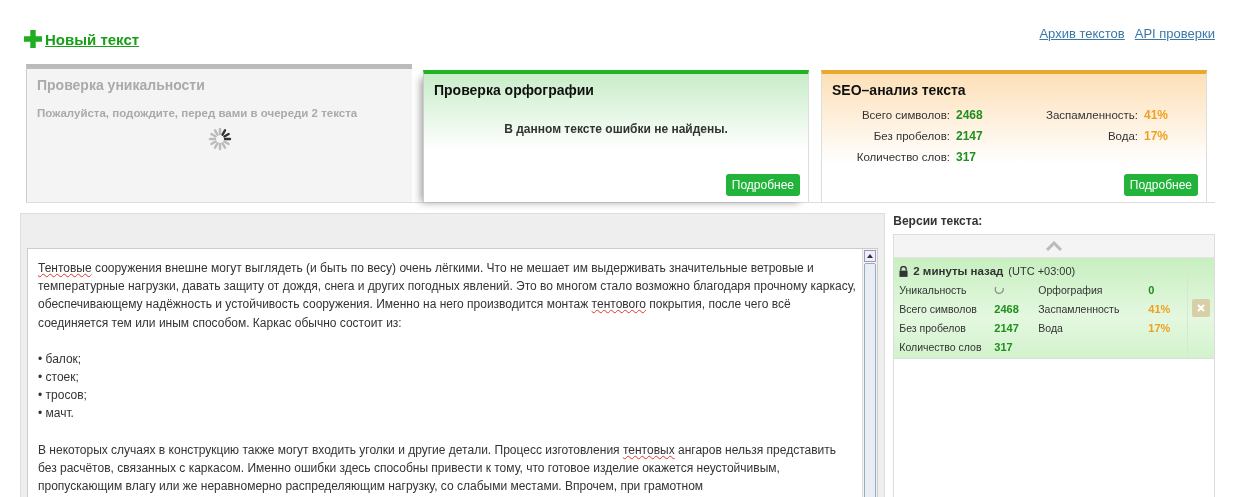 This screenshot has height=497, width=1243. Describe the element at coordinates (121, 85) in the screenshot. I see `card-title: Проверка уникальности` at that location.